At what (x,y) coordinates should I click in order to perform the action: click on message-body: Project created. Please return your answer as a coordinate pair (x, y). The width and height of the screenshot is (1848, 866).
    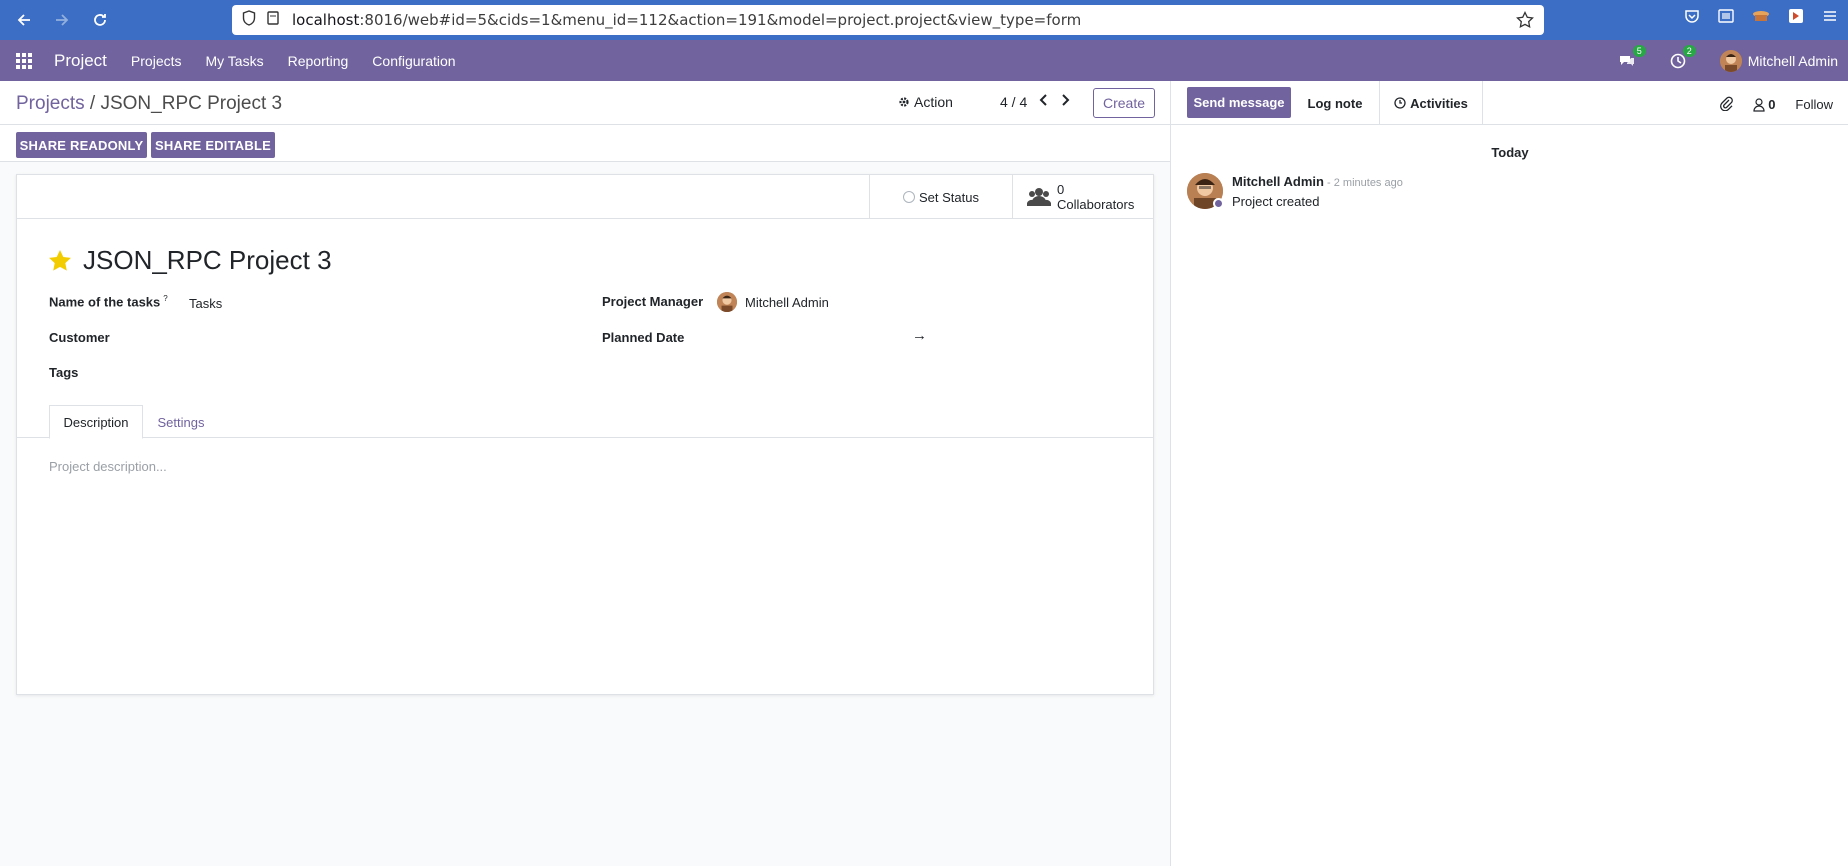
    Looking at the image, I should click on (1276, 201).